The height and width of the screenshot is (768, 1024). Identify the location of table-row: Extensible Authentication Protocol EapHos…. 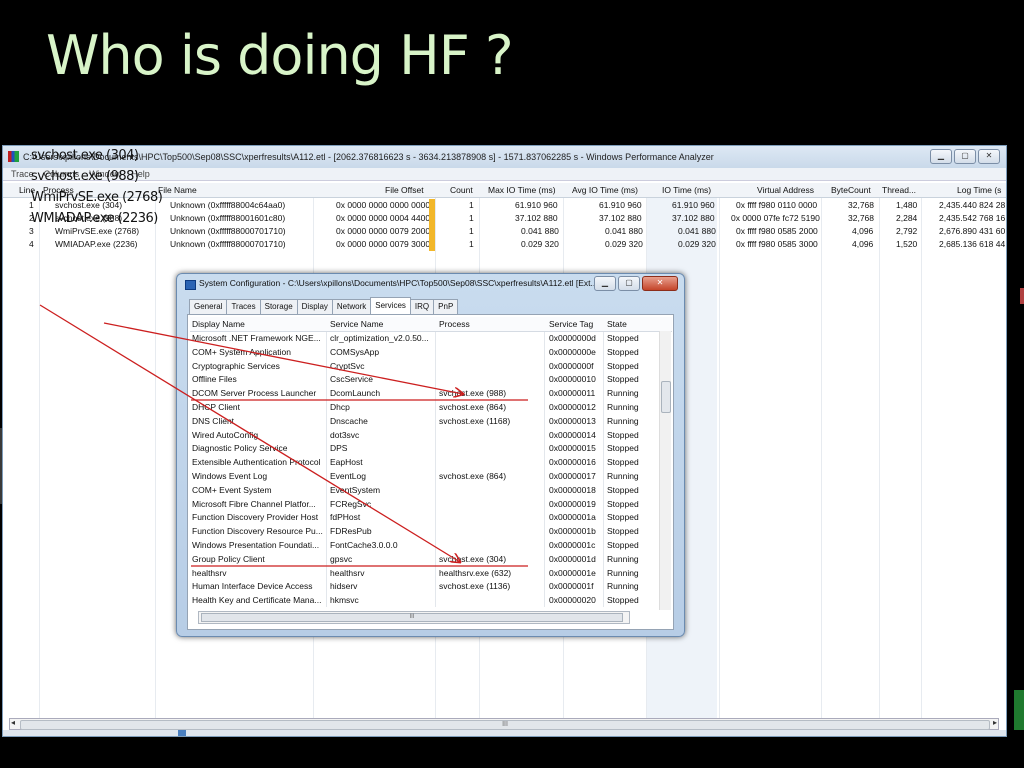
(431, 463).